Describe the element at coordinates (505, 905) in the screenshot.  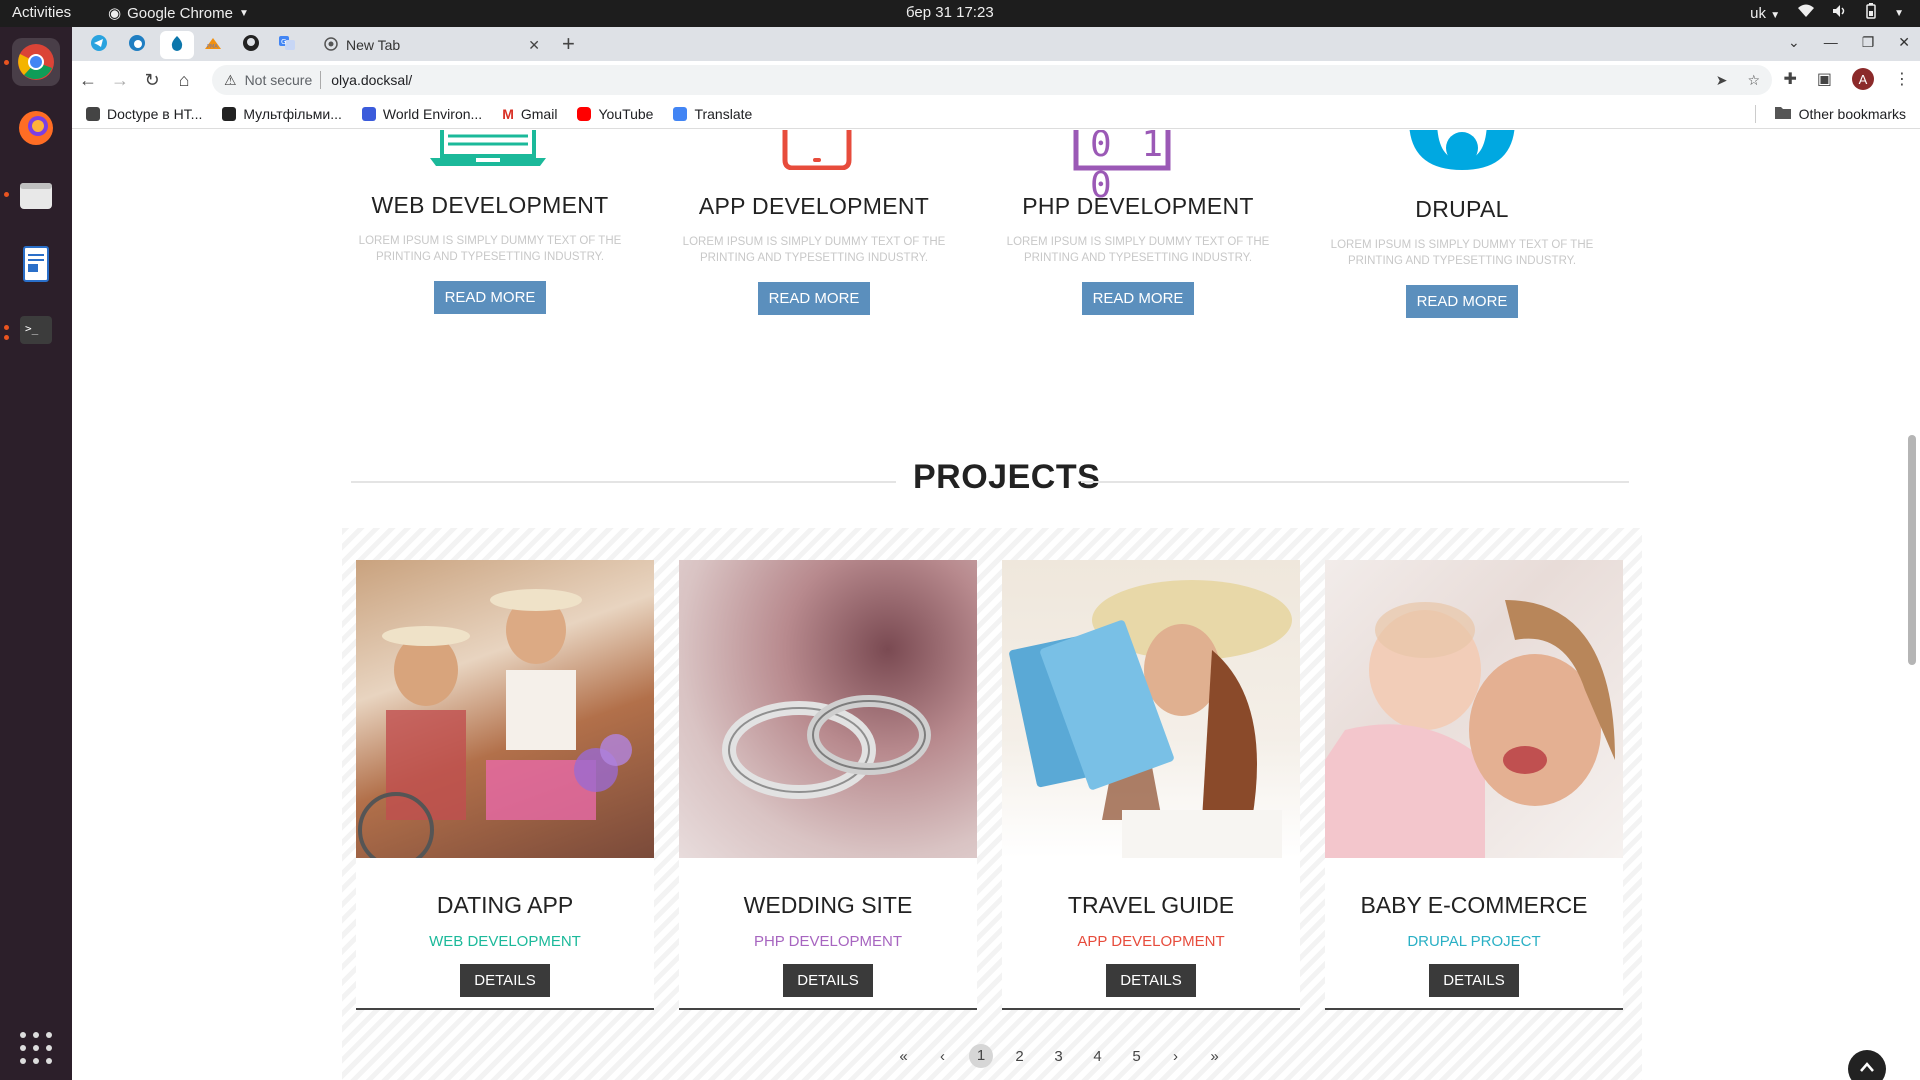
I see `project-title: DATING APP` at that location.